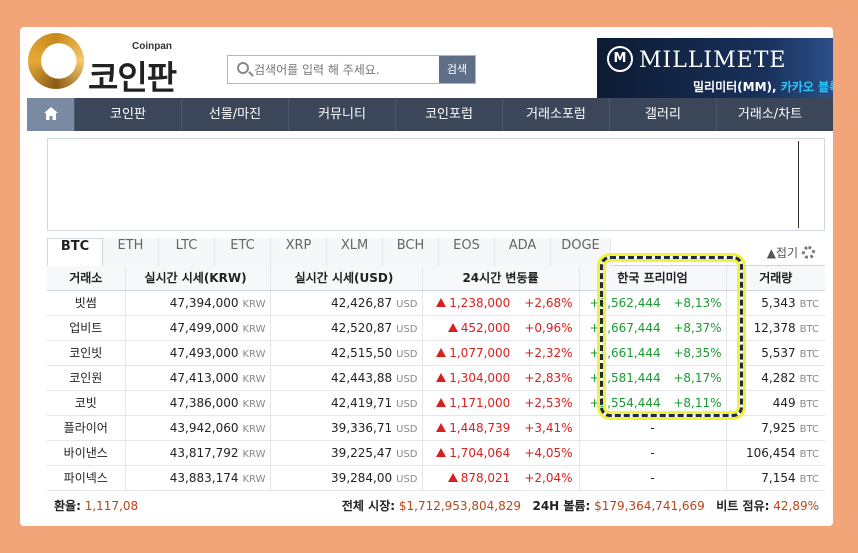 The image size is (858, 553). I want to click on search-input, so click(348, 69).